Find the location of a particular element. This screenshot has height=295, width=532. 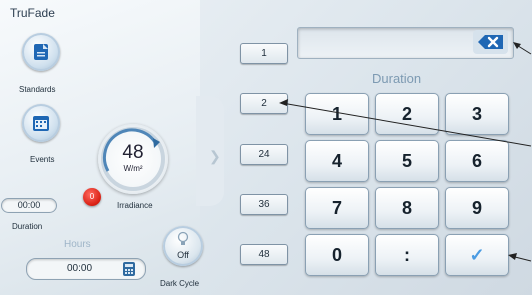

duration-mini-label: Duration is located at coordinates (27, 226).